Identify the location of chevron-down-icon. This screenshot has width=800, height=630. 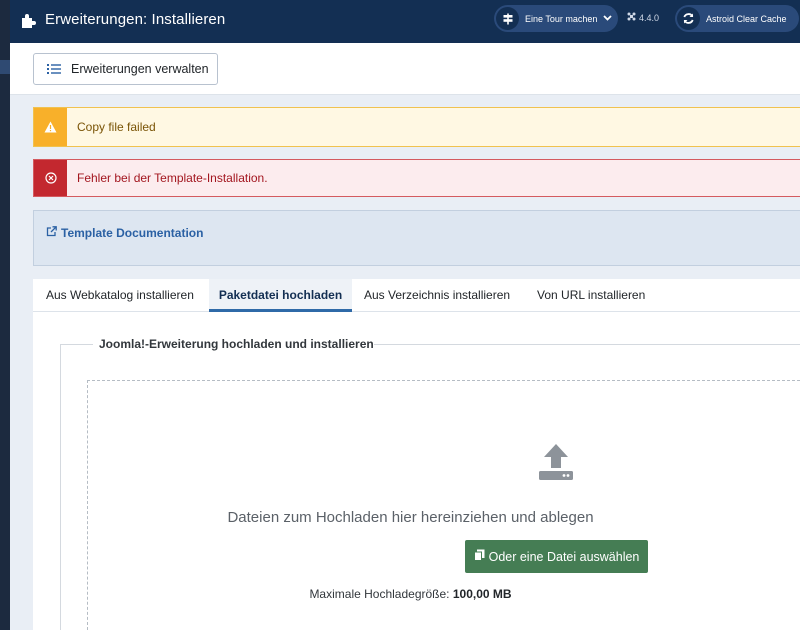
(608, 18).